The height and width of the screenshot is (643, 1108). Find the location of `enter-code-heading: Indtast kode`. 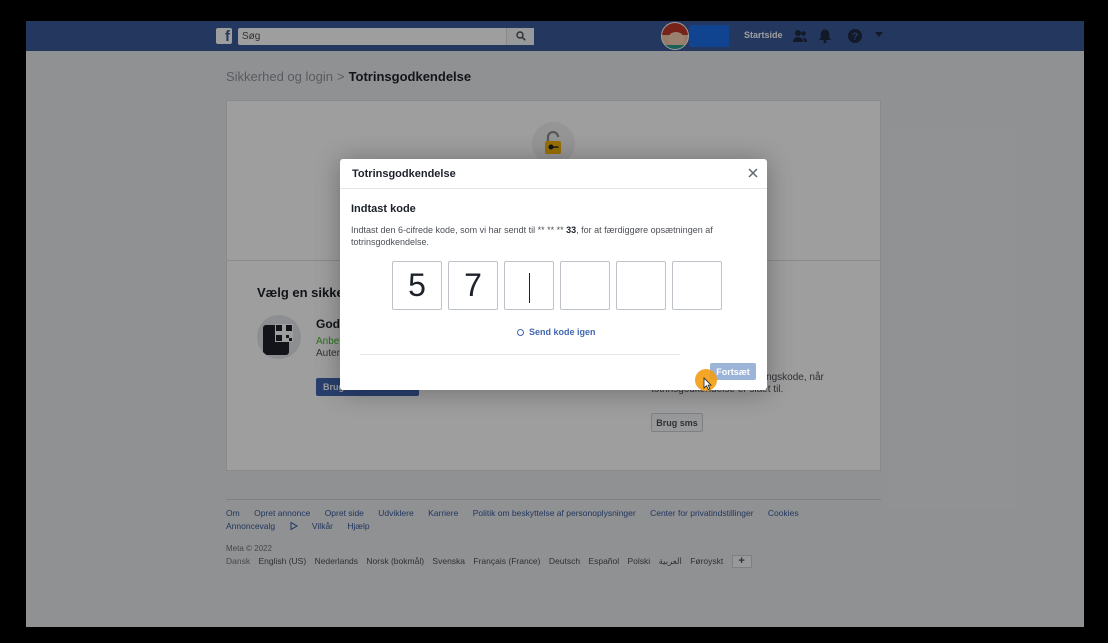

enter-code-heading: Indtast kode is located at coordinates (383, 209).